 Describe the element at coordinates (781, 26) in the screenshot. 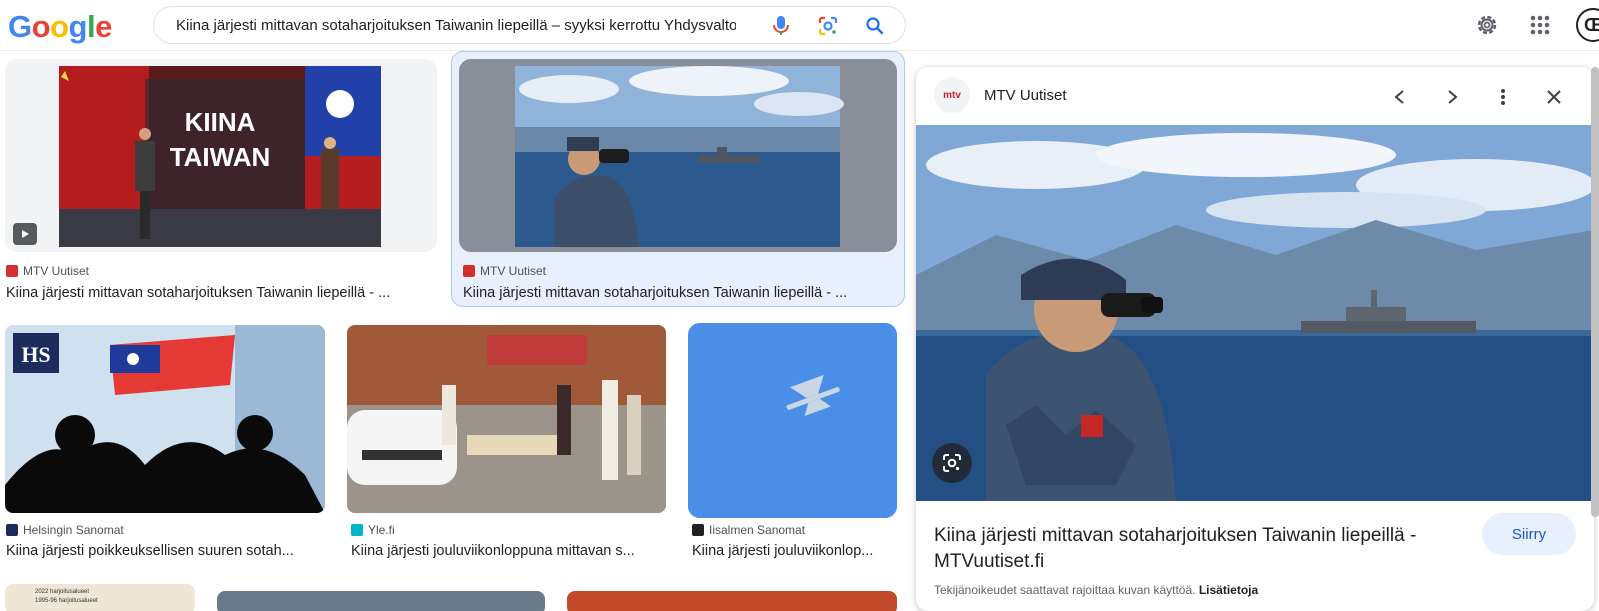

I see `mic-icon` at that location.